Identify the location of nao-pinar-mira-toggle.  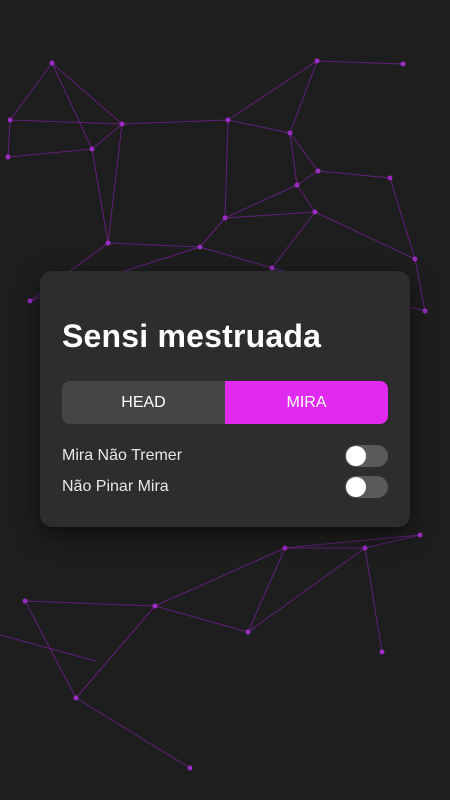
(366, 487).